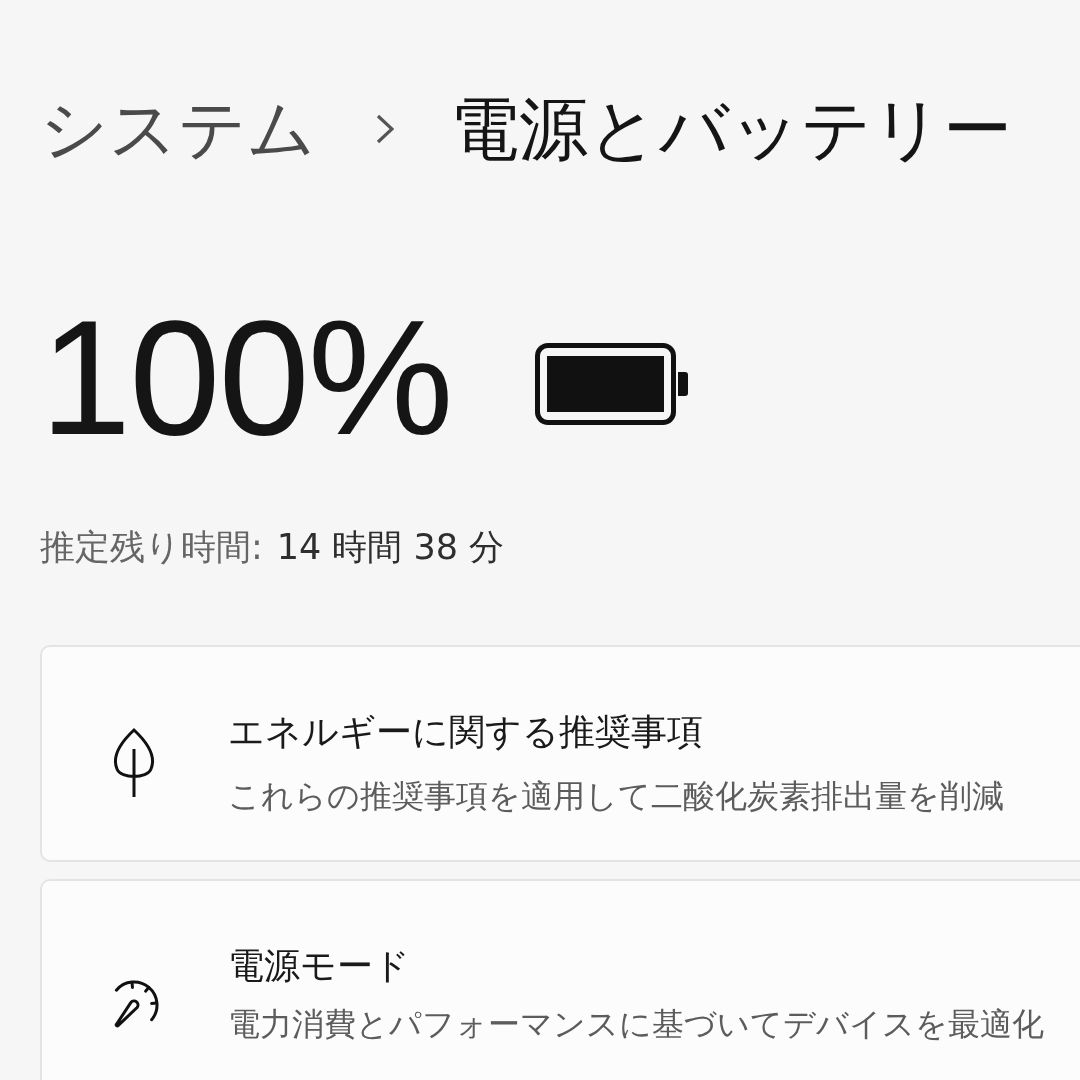 The image size is (1080, 1080). Describe the element at coordinates (636, 1024) in the screenshot. I see `card-description: 電力消費とパフォーマンスに基づいてデバイスを最適化` at that location.